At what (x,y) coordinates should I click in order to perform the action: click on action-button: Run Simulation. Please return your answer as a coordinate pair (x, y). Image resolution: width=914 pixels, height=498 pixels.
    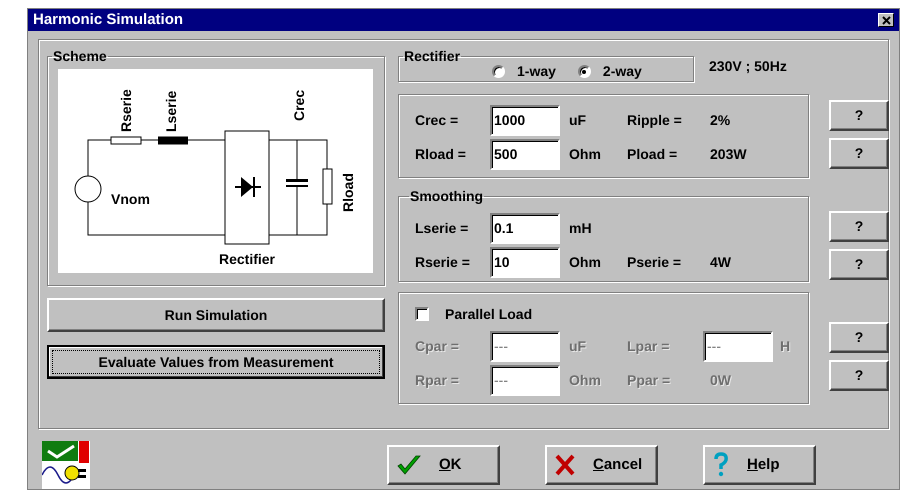
    Looking at the image, I should click on (216, 315).